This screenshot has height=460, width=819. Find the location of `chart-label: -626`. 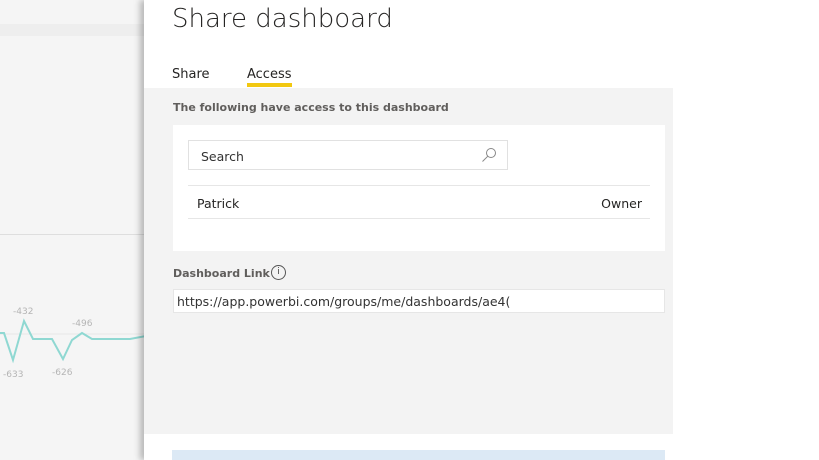

chart-label: -626 is located at coordinates (62, 373).